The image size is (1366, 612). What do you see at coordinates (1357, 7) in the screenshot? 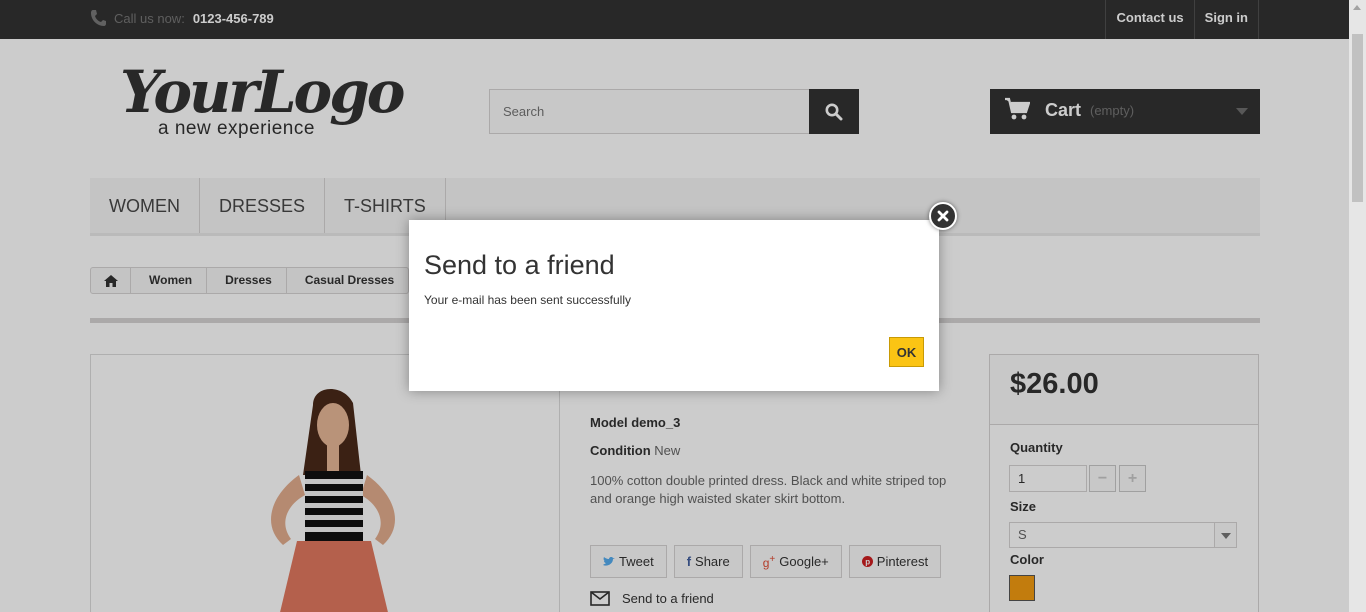
I see `scroll-up-arrow-icon` at bounding box center [1357, 7].